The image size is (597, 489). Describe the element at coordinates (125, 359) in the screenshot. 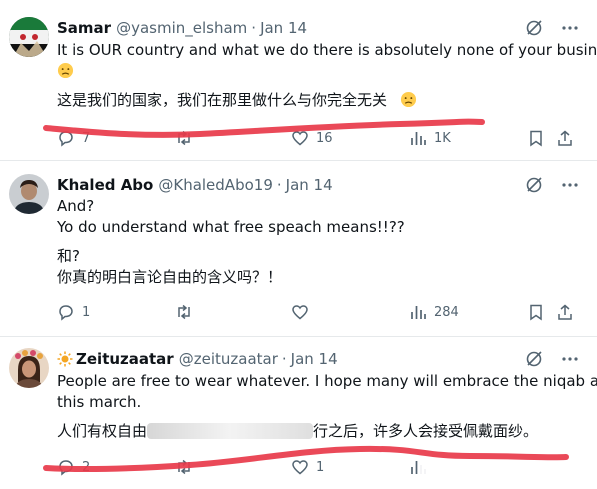

I see `display-name: Zeituzaatar` at that location.